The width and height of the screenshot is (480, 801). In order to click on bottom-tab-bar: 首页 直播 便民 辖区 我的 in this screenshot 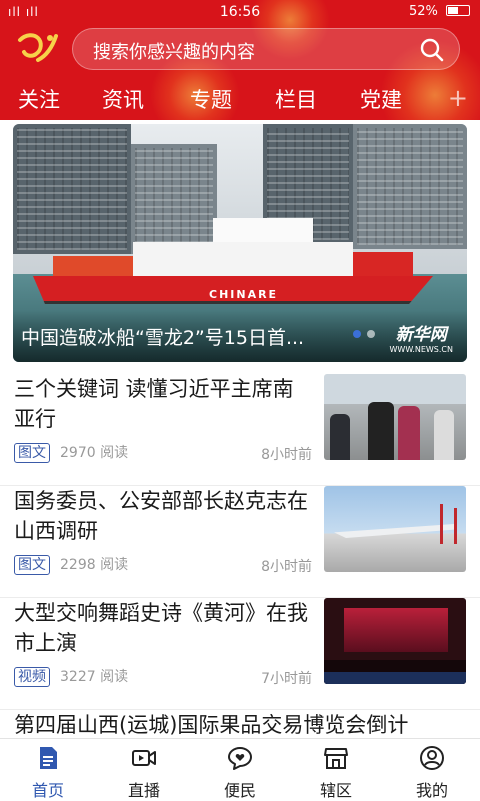, I will do `click(240, 769)`.